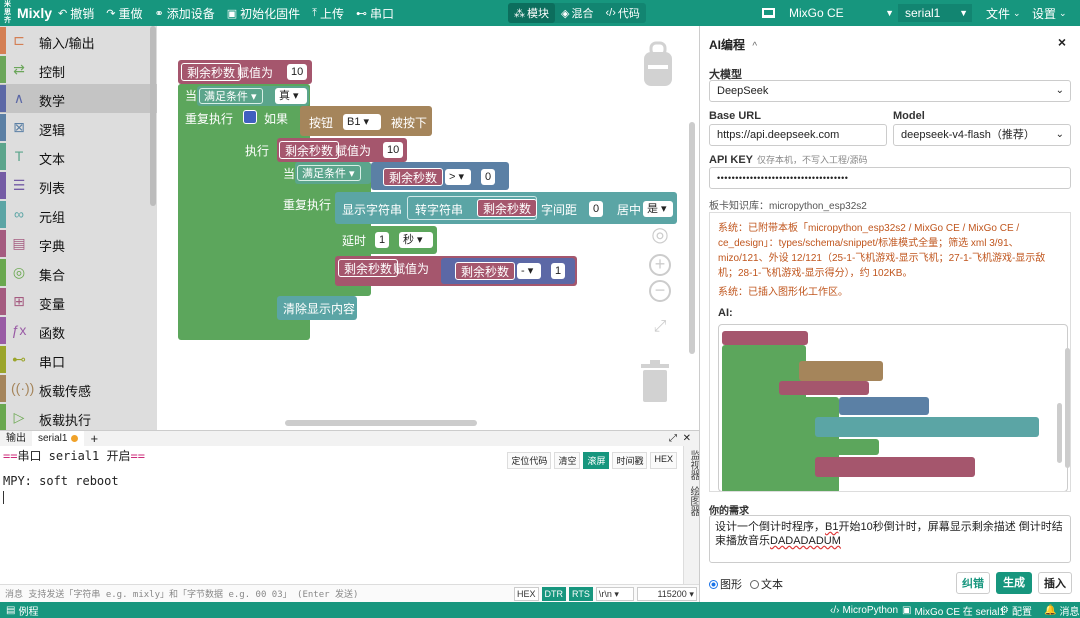  Describe the element at coordinates (78, 359) in the screenshot. I see `category-item: ⊷ 串口` at that location.